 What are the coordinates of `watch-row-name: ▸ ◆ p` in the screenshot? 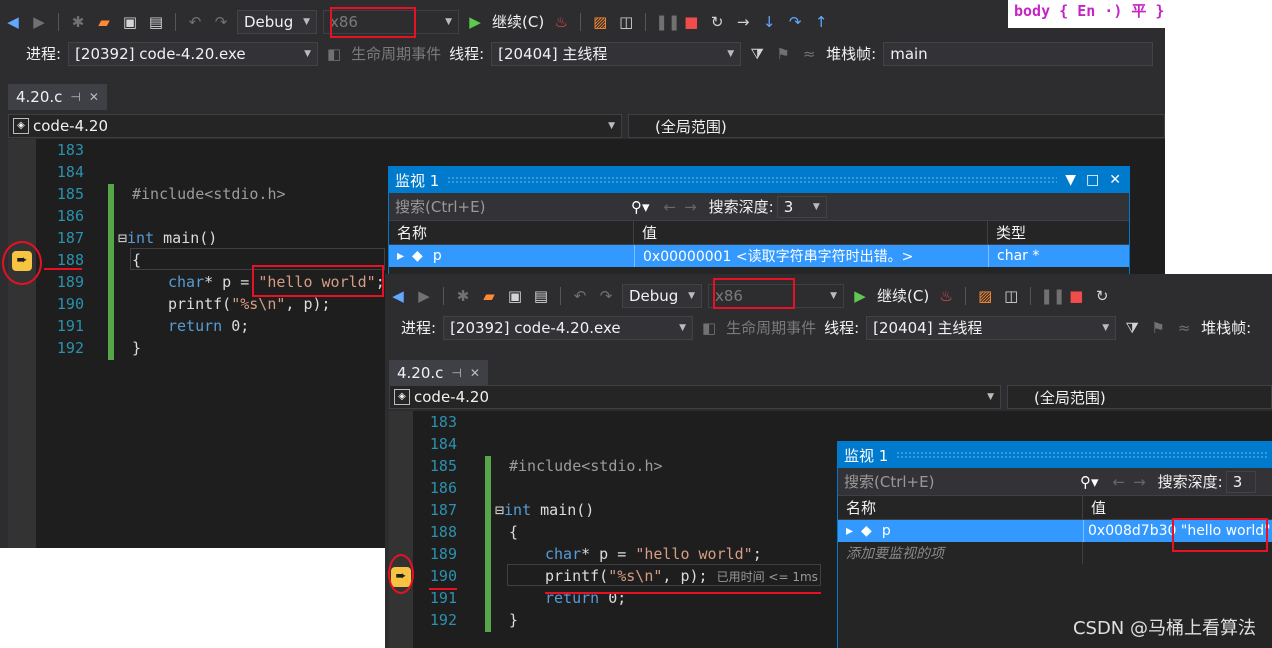 It's located at (868, 531).